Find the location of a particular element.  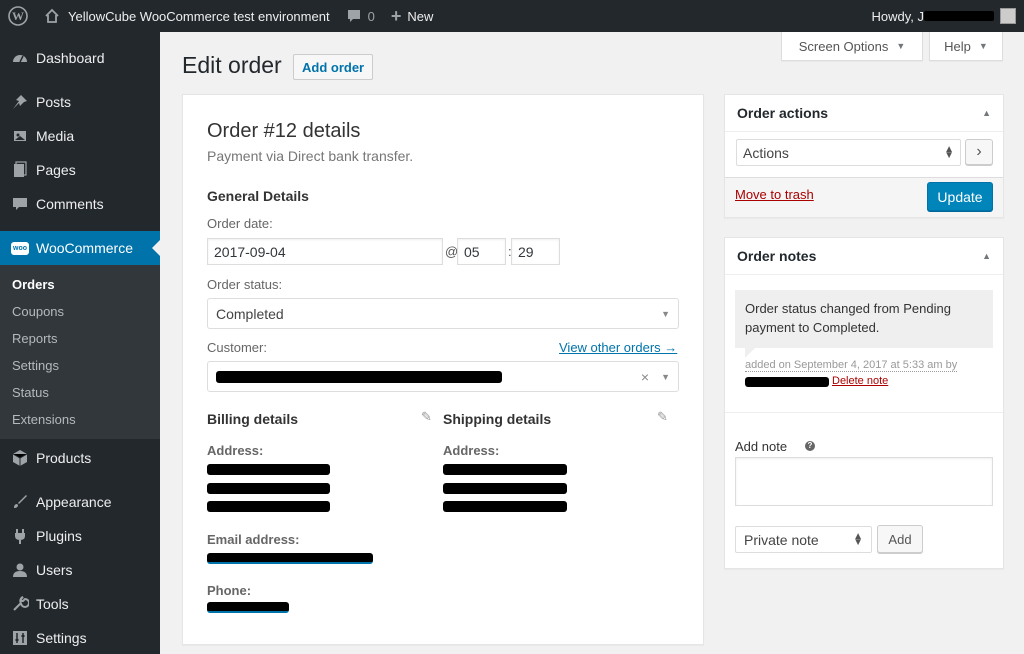

apply-action-button: › is located at coordinates (979, 152).